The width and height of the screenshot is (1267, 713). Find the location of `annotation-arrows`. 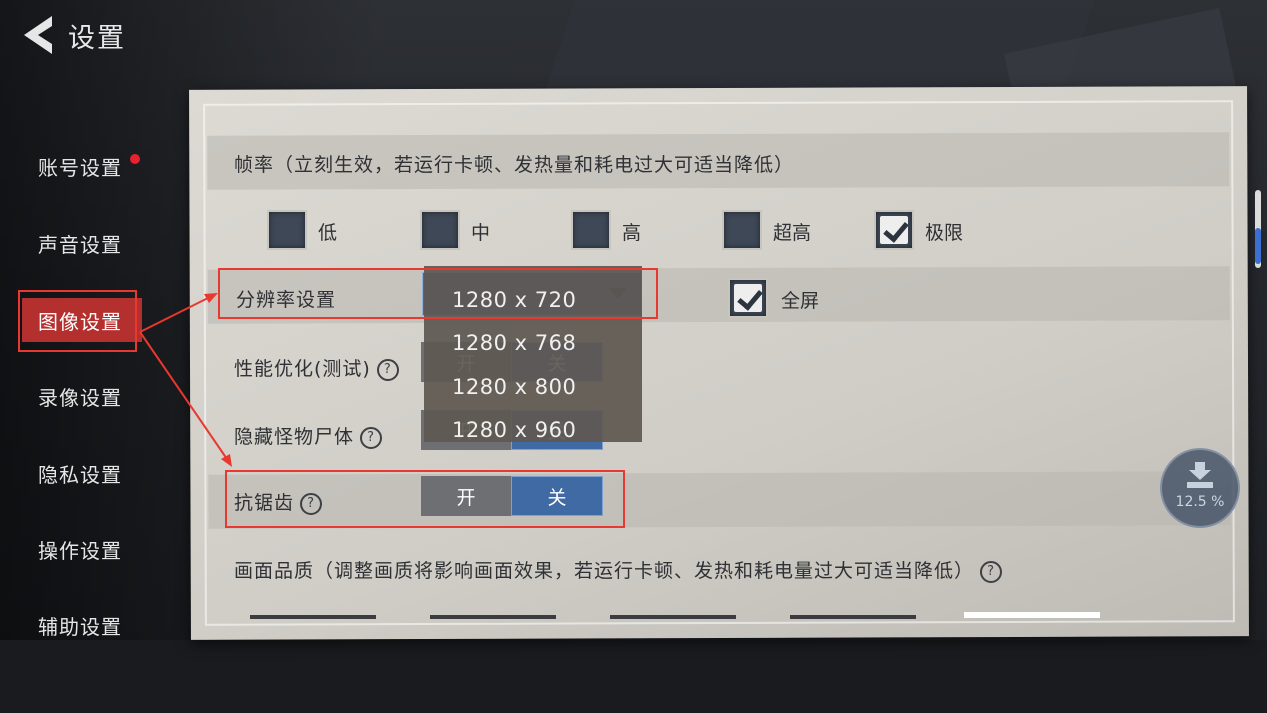

annotation-arrows is located at coordinates (185, 380).